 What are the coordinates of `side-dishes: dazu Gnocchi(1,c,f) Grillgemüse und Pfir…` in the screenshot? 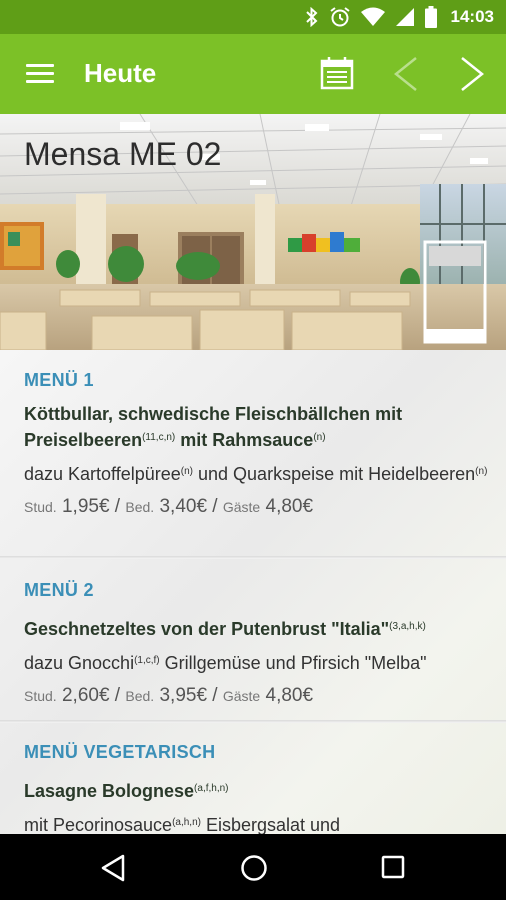 It's located at (225, 663).